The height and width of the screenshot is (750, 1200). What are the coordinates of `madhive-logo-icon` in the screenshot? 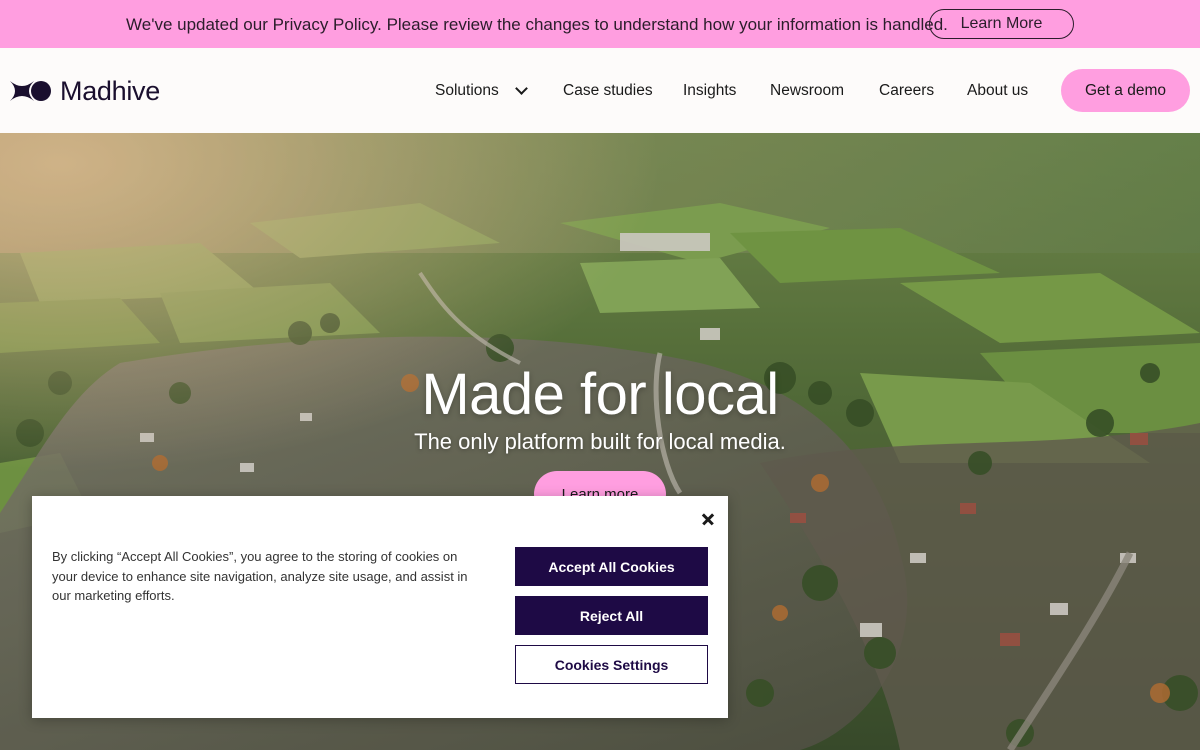 It's located at (30, 91).